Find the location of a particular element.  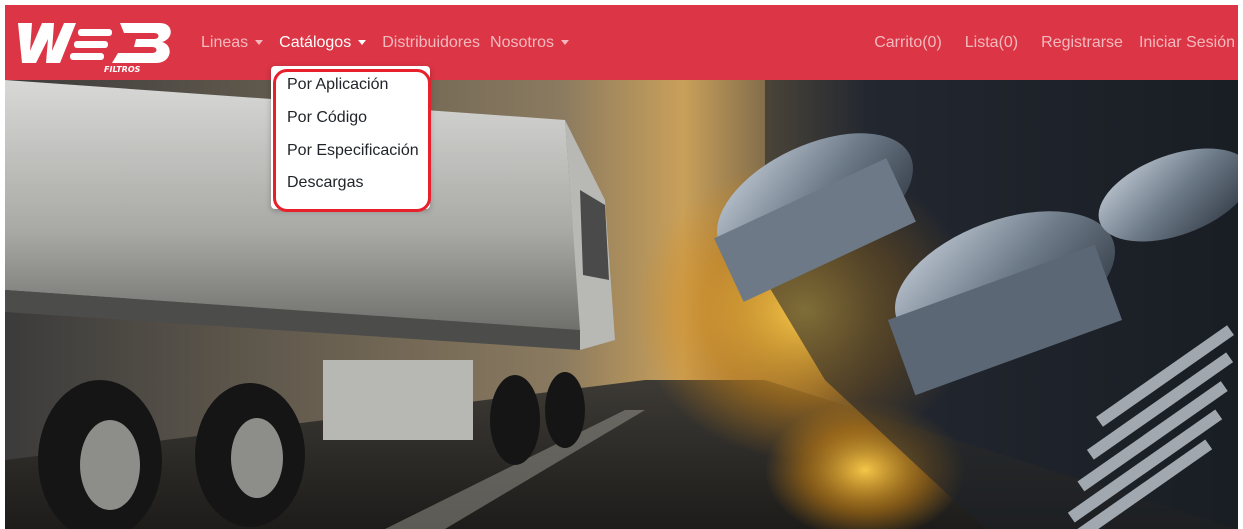

nav-lista: Lista(0) is located at coordinates (980, 43).